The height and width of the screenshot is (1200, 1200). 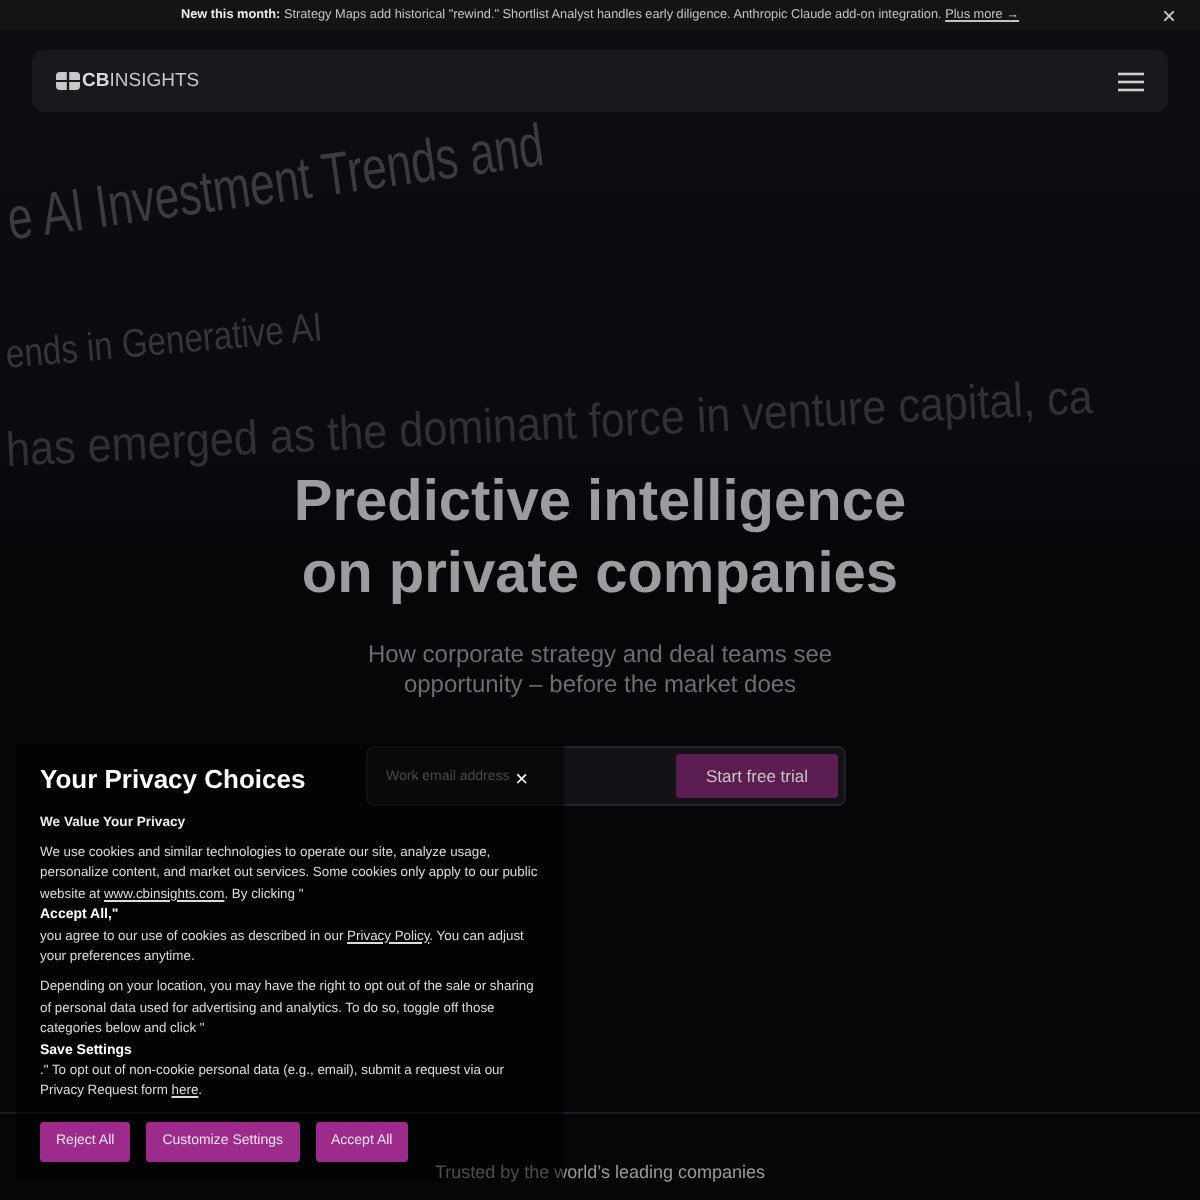 What do you see at coordinates (141, 81) in the screenshot?
I see `logo-text: CBINSIGHTS` at bounding box center [141, 81].